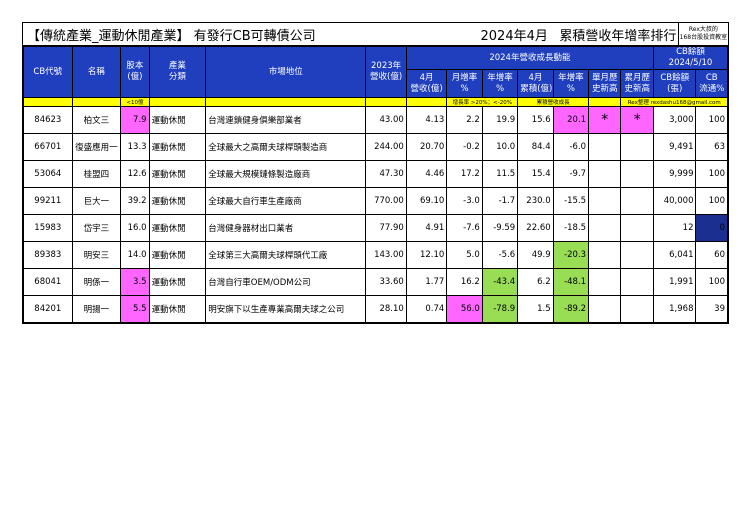  I want to click on col-apr-cum: 4月 累積(億), so click(535, 83).